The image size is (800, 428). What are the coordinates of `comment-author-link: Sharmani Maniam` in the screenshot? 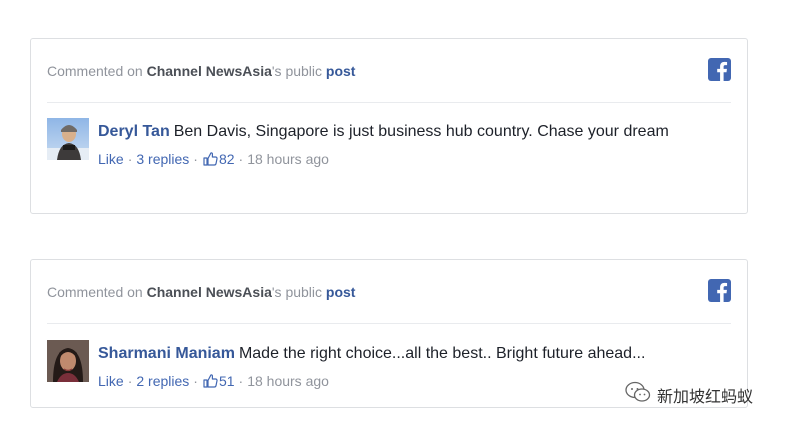 It's located at (166, 353).